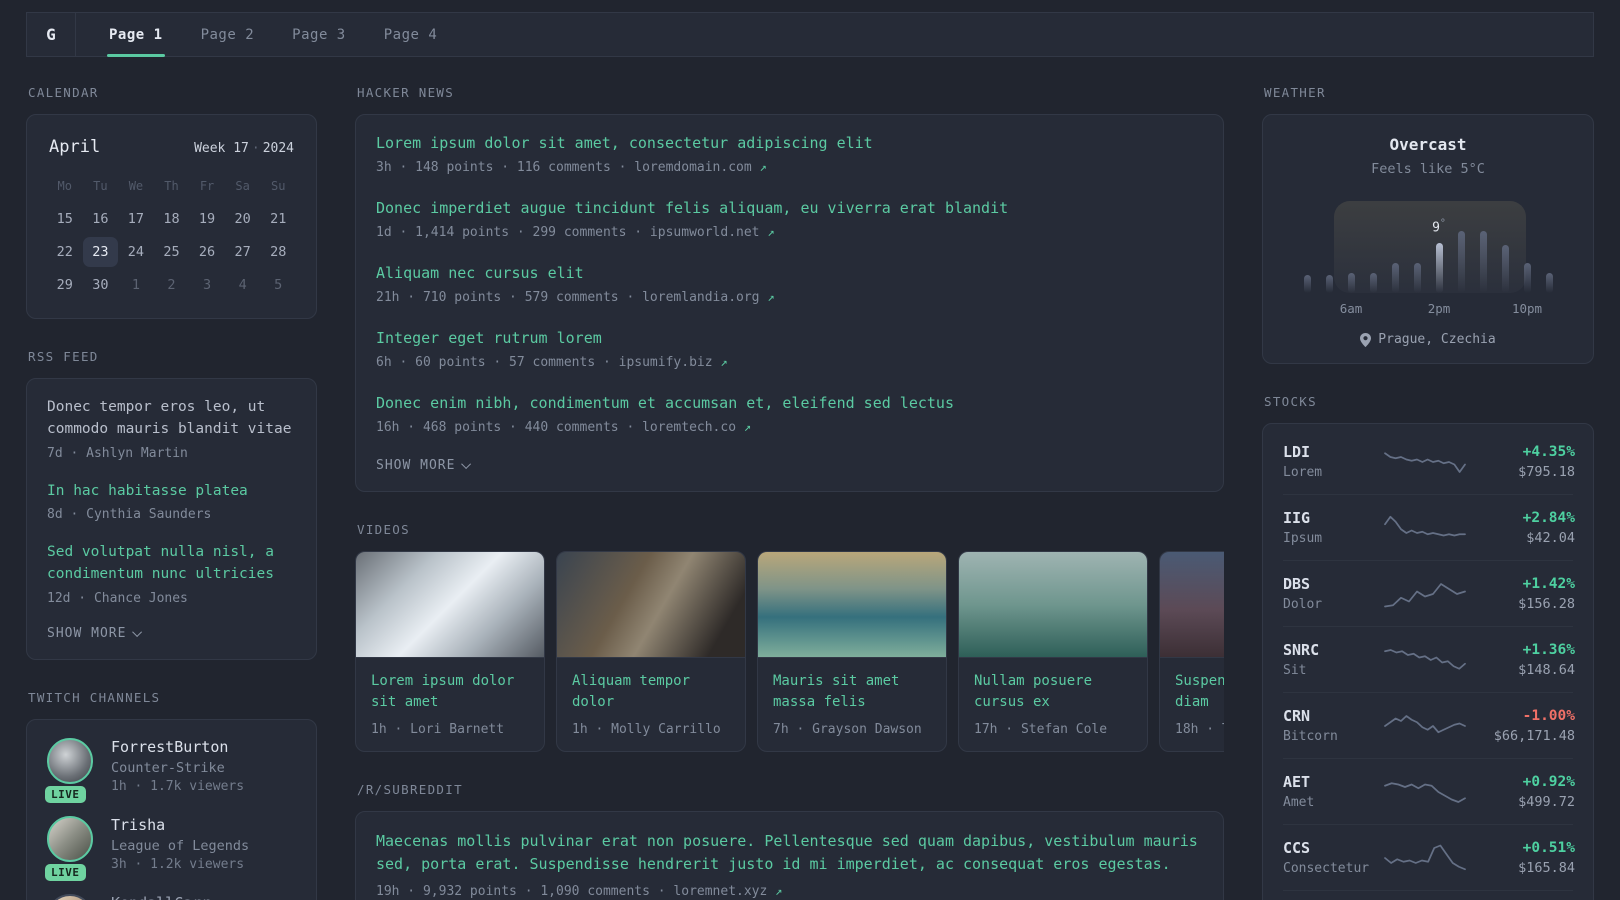  Describe the element at coordinates (64, 285) in the screenshot. I see `calendar-day: 29` at that location.